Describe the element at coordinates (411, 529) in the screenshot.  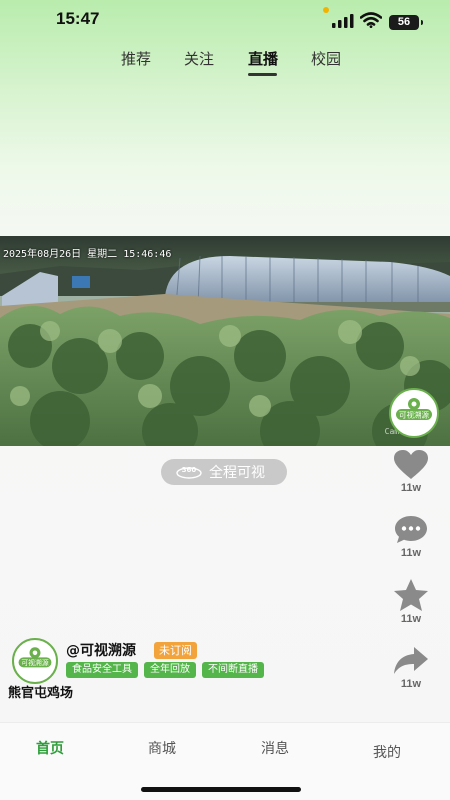
I see `comment-icon` at that location.